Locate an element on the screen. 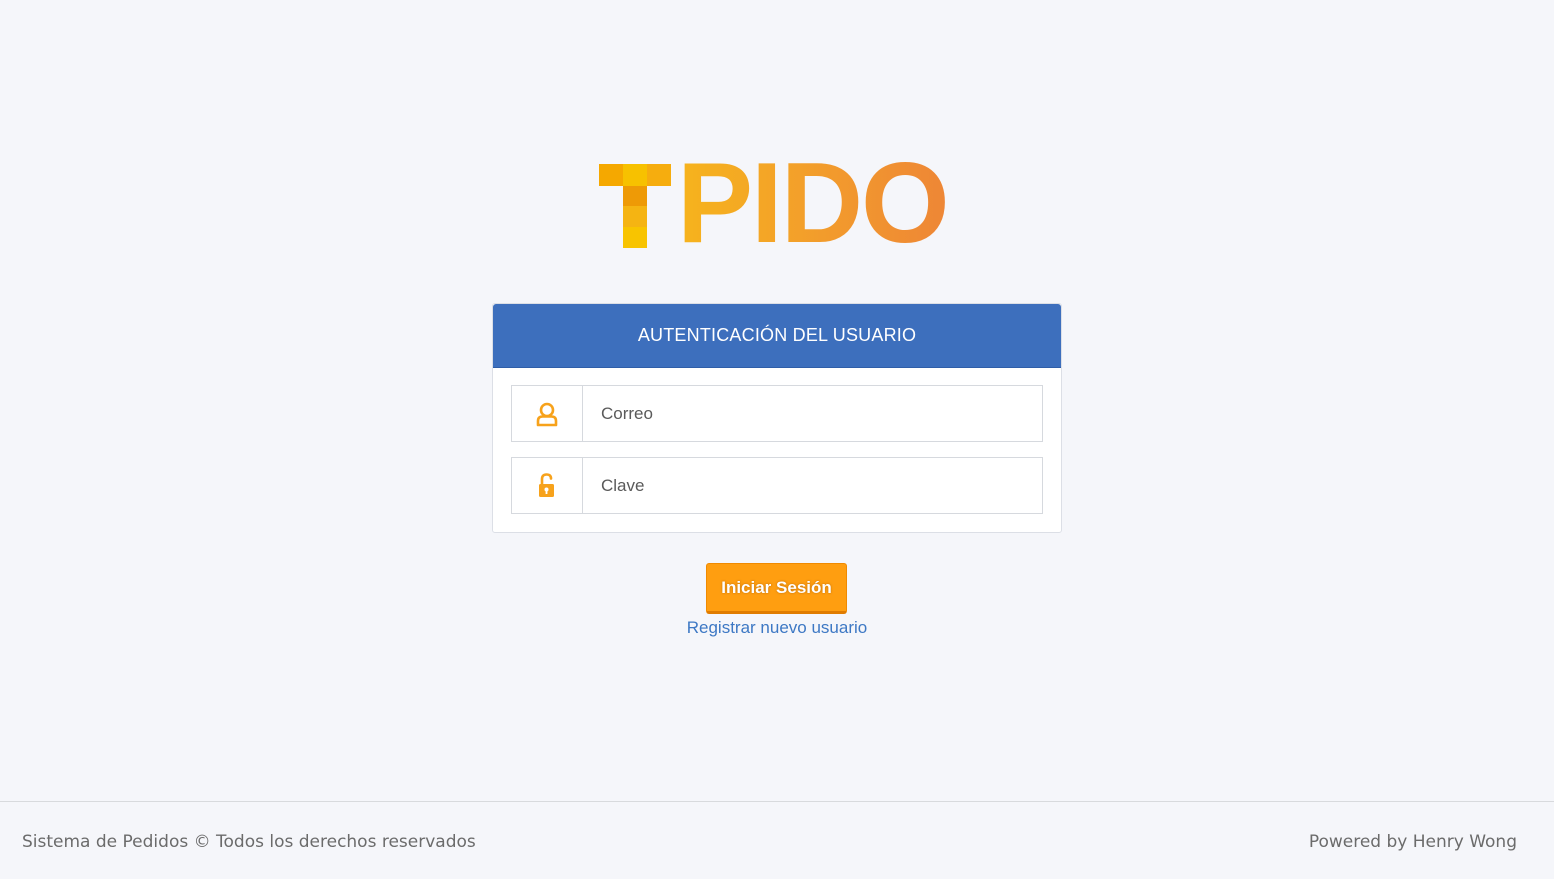  logo-wordmark: PIDO is located at coordinates (813, 203).